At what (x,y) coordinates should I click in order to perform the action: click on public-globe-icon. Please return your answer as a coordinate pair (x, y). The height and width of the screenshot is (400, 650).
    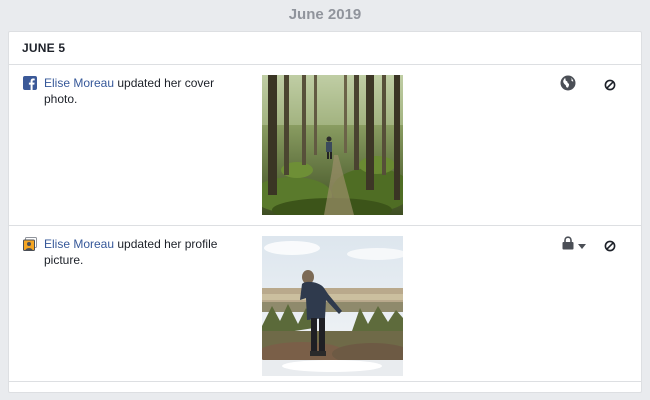
    Looking at the image, I should click on (568, 85).